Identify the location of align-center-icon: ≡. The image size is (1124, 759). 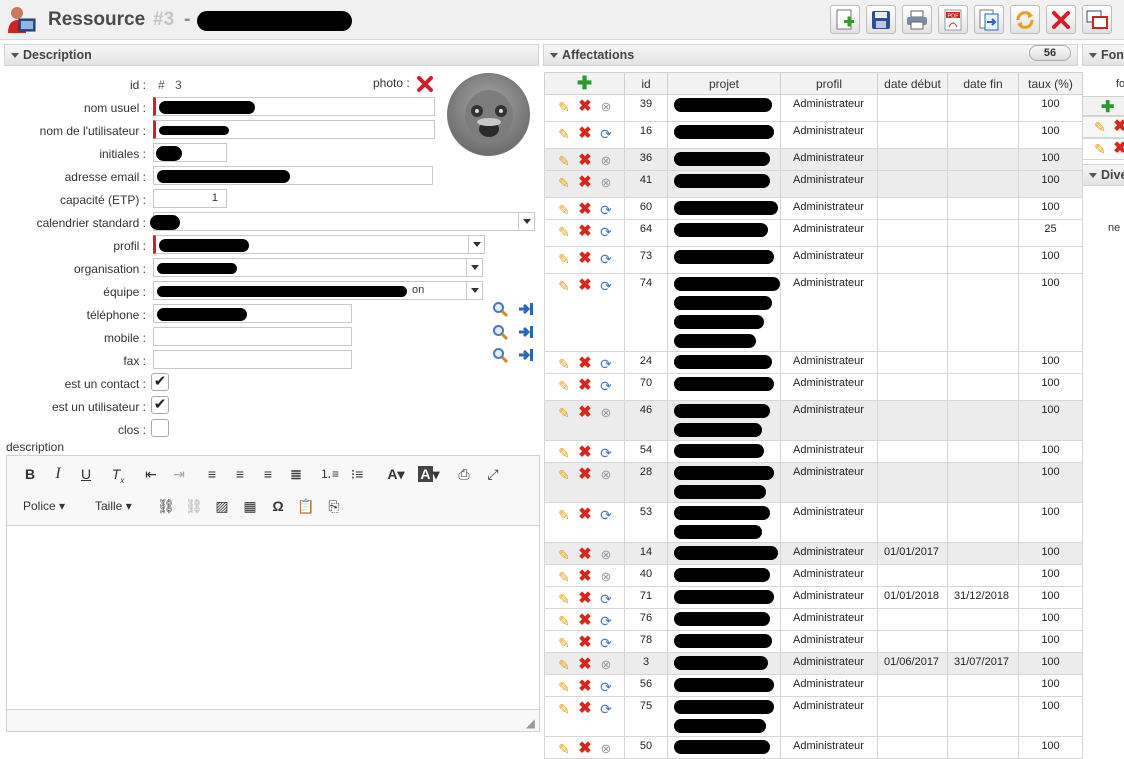
(240, 474).